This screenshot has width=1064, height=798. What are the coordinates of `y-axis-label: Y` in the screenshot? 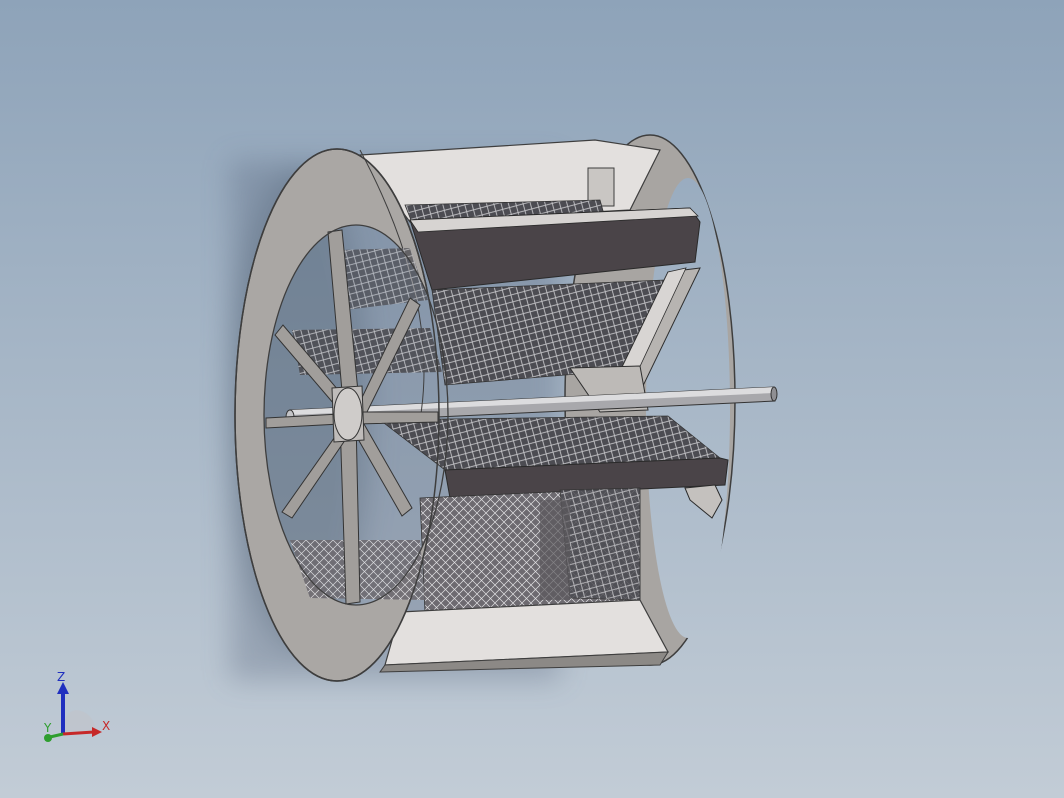 It's located at (47, 728).